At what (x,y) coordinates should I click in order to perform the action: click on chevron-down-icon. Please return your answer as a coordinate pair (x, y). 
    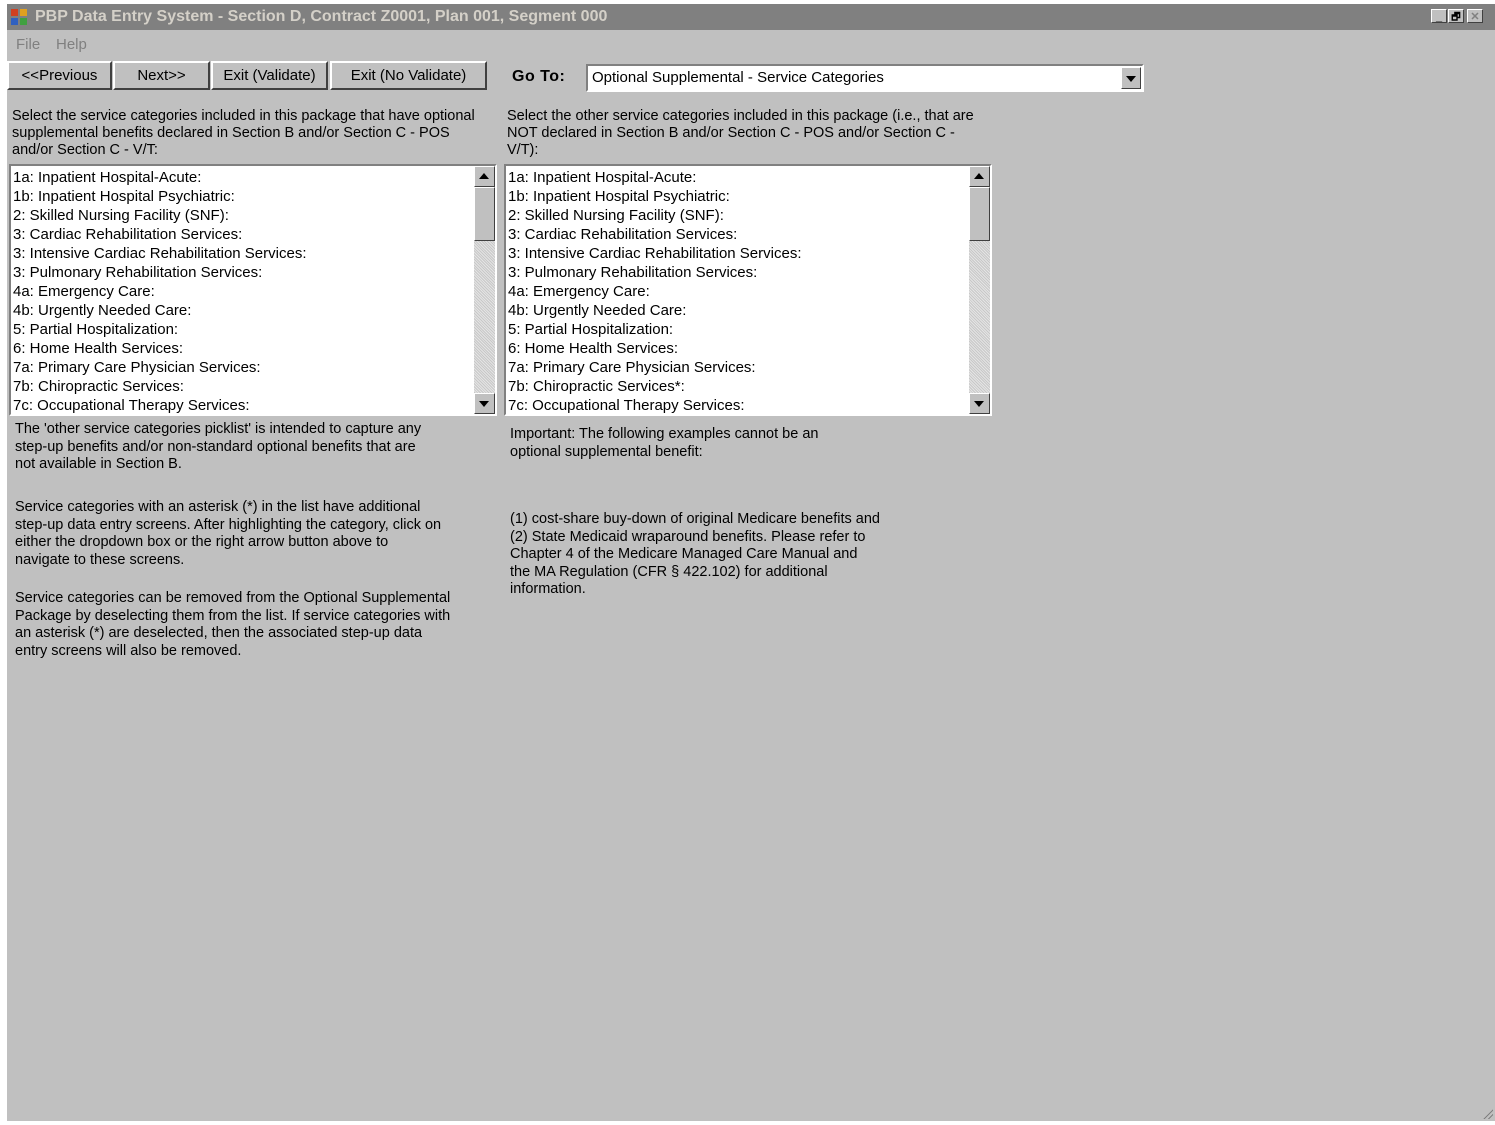
    Looking at the image, I should click on (1131, 79).